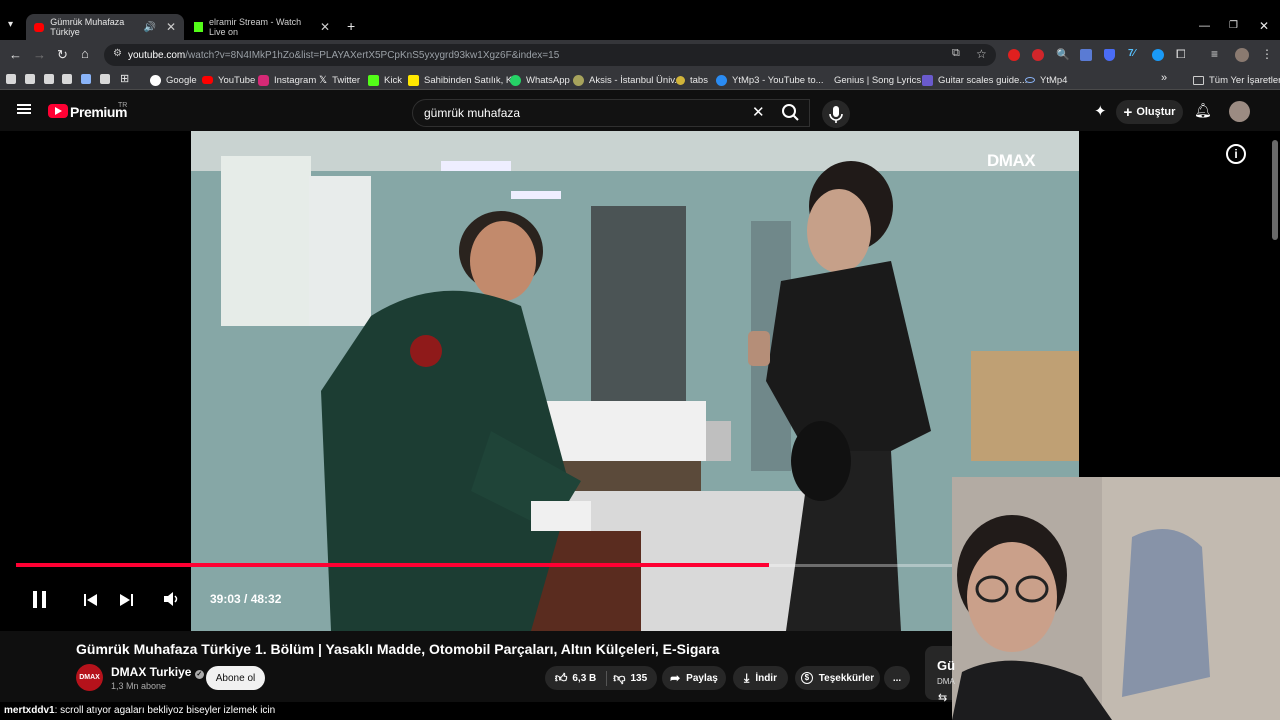 This screenshot has height=720, width=1280. Describe the element at coordinates (262, 27) in the screenshot. I see `tab-kick: elramir Stream - Watch Live on ✕` at that location.